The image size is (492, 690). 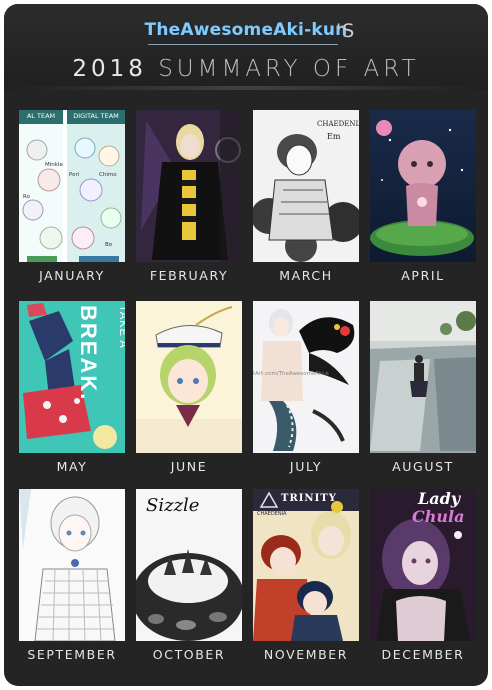 What do you see at coordinates (88, 353) in the screenshot?
I see `may-break-text: BREAK.` at bounding box center [88, 353].